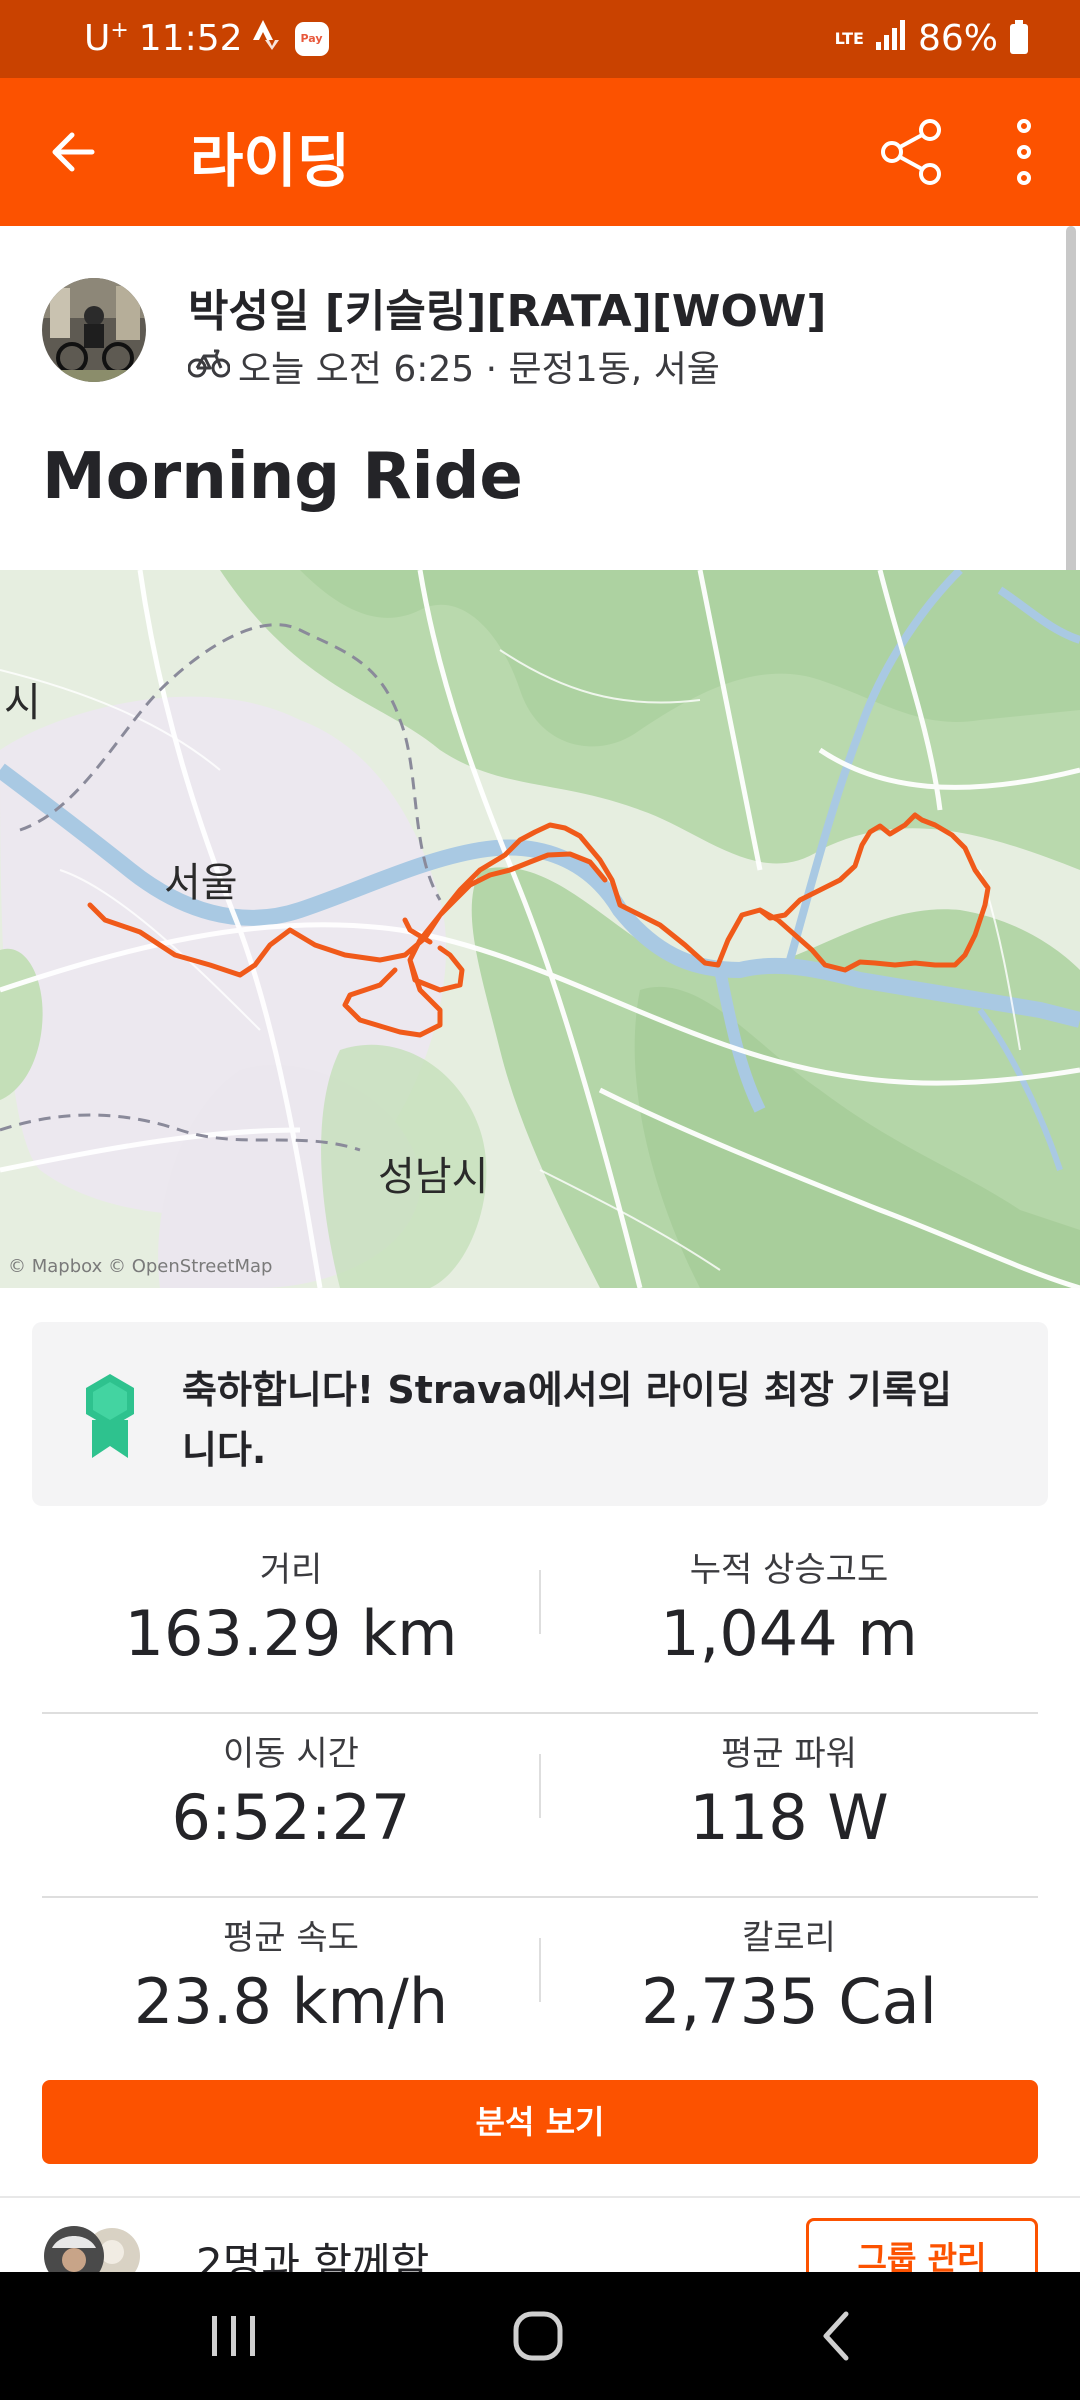 The image size is (1080, 2400). Describe the element at coordinates (291, 1633) in the screenshot. I see `stat-value: 163.29 km` at that location.